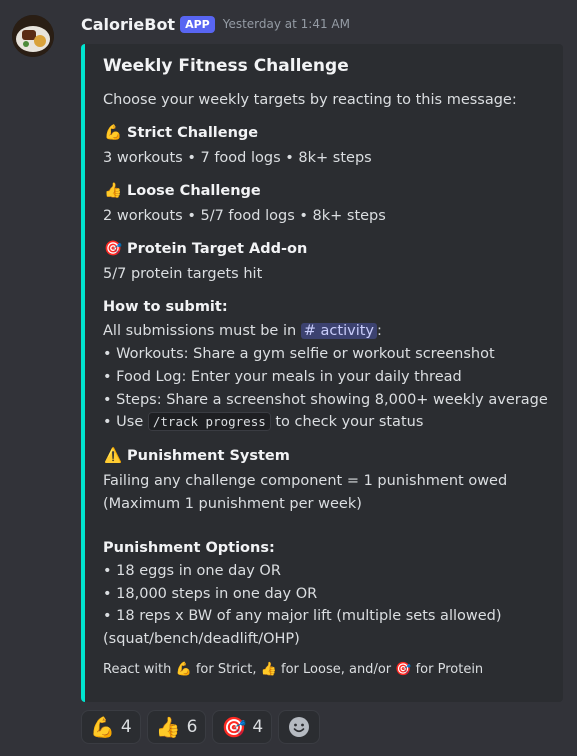  I want to click on punishment-option: • 18 eggs in one day OR, so click(192, 571).